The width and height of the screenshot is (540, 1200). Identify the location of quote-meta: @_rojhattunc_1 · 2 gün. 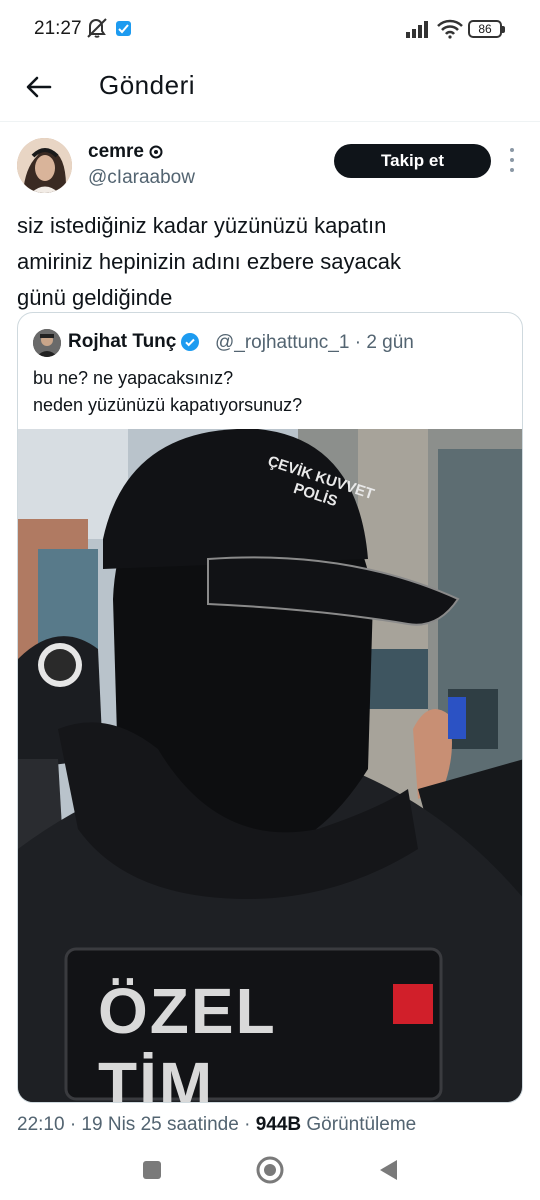
(314, 342).